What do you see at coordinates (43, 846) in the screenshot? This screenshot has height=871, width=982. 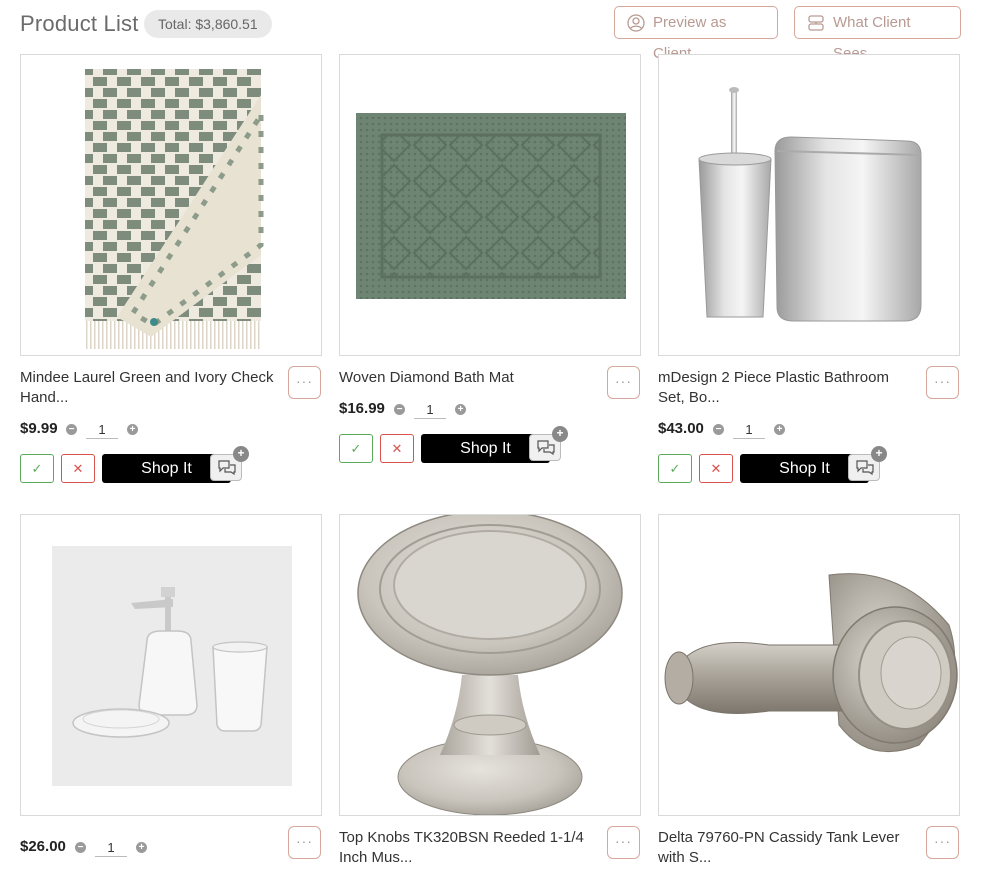 I see `product-price: $26.00` at bounding box center [43, 846].